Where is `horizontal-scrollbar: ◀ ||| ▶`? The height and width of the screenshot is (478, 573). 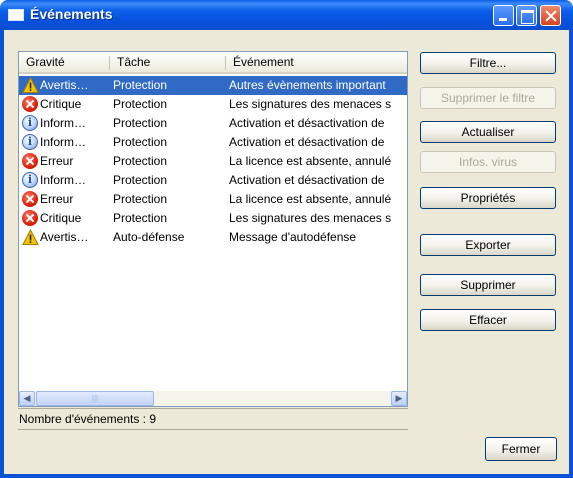 horizontal-scrollbar: ◀ ||| ▶ is located at coordinates (213, 398).